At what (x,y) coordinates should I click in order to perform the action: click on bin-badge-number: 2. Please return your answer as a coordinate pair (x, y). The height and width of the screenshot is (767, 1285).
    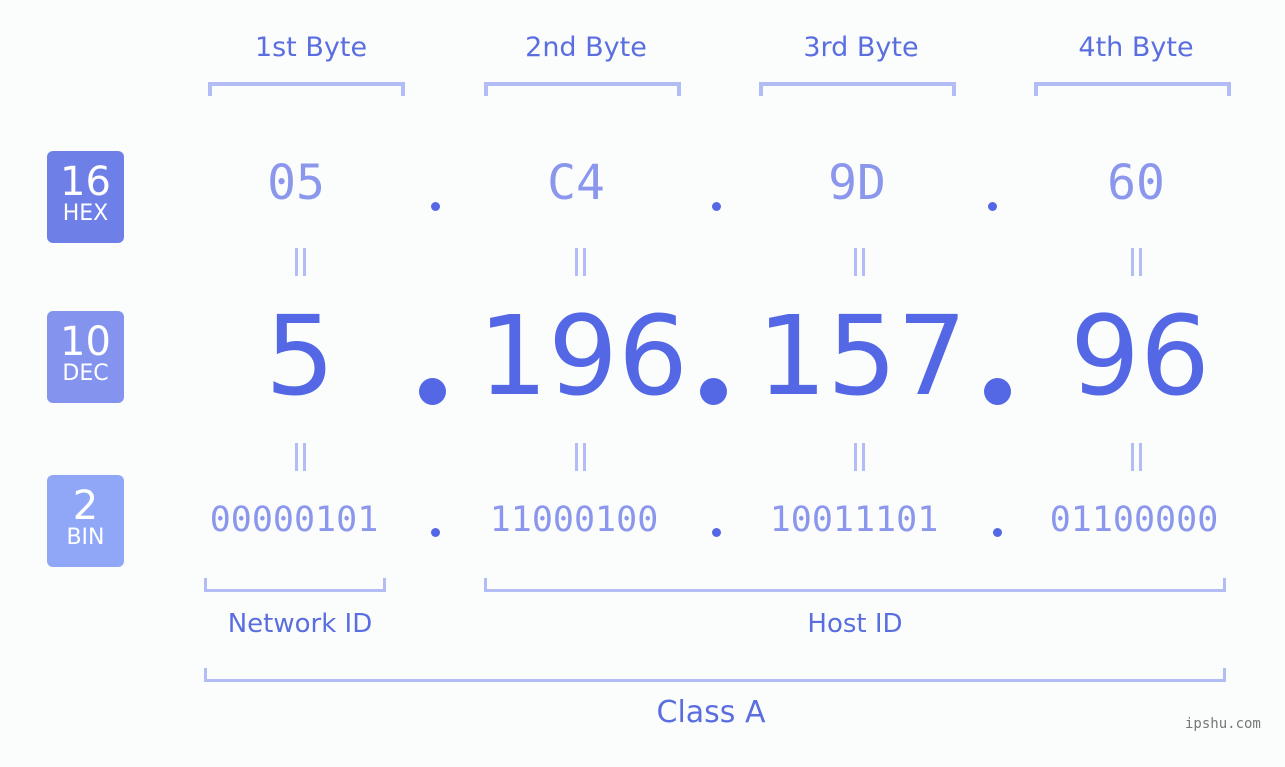
    Looking at the image, I should click on (85, 506).